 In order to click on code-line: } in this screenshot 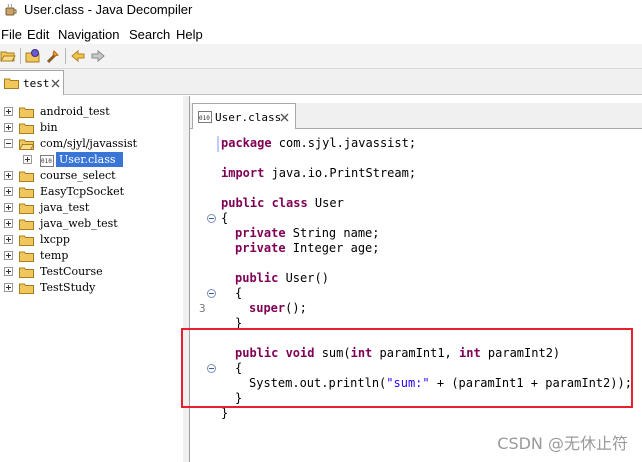, I will do `click(225, 413)`.